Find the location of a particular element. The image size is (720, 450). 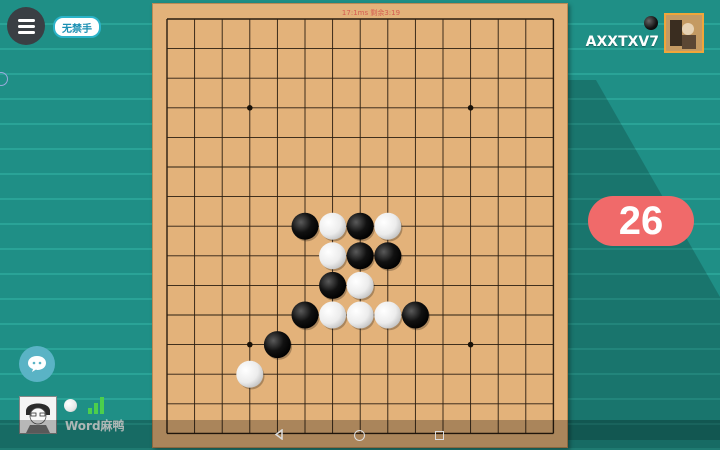

hamburger-menu-icon is located at coordinates (26, 26).